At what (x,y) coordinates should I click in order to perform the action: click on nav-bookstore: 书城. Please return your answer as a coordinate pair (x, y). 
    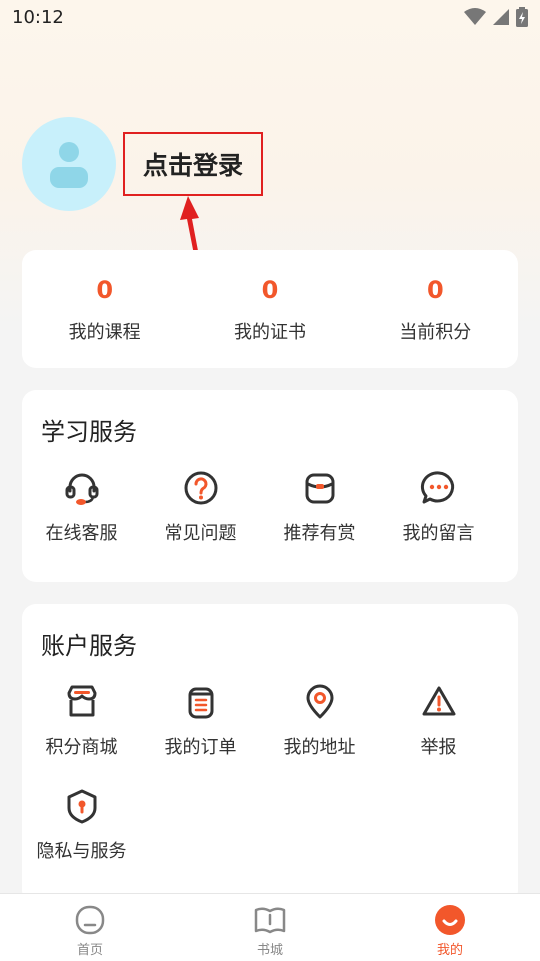
    Looking at the image, I should click on (270, 927).